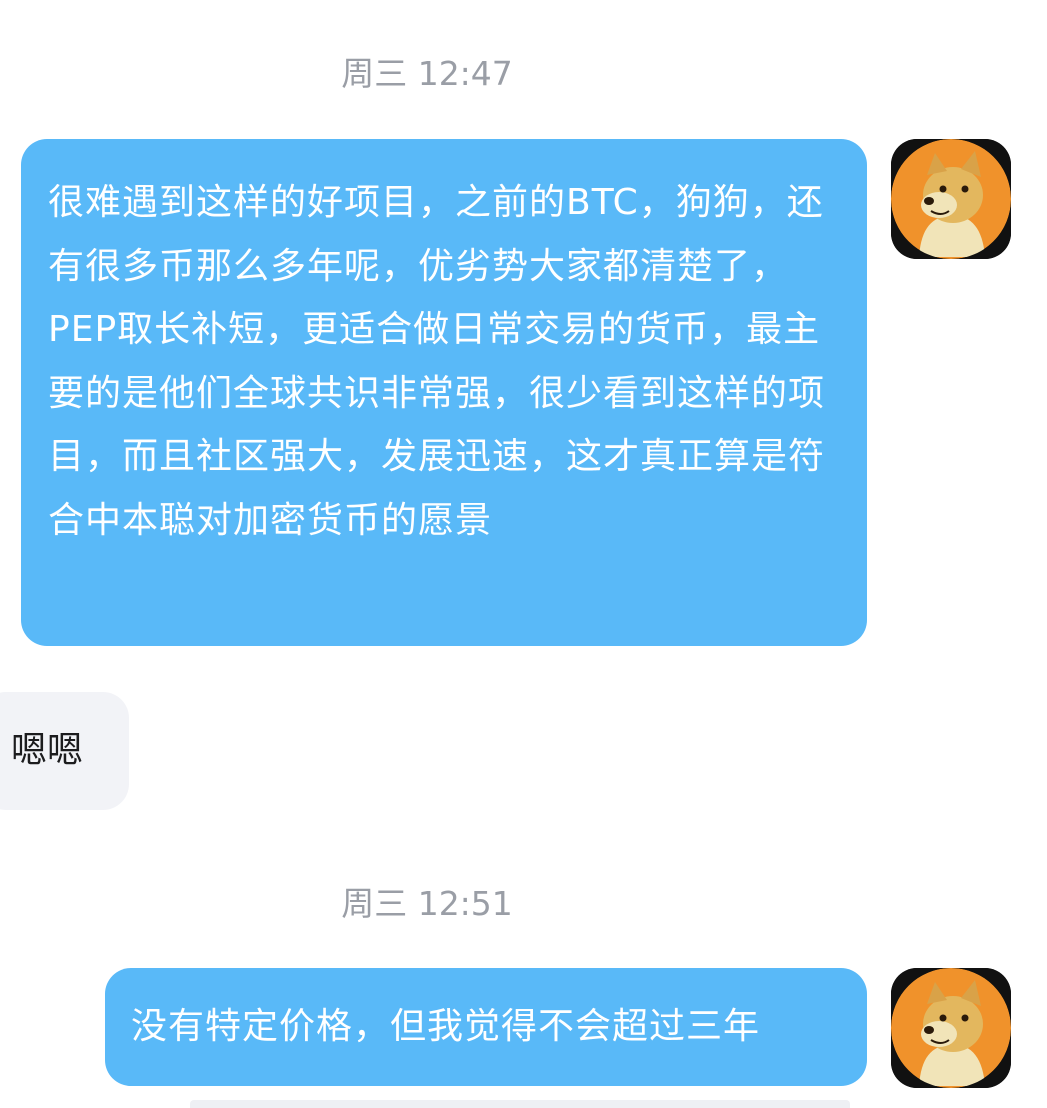  What do you see at coordinates (427, 903) in the screenshot?
I see `timestamp: 周三 12:51` at bounding box center [427, 903].